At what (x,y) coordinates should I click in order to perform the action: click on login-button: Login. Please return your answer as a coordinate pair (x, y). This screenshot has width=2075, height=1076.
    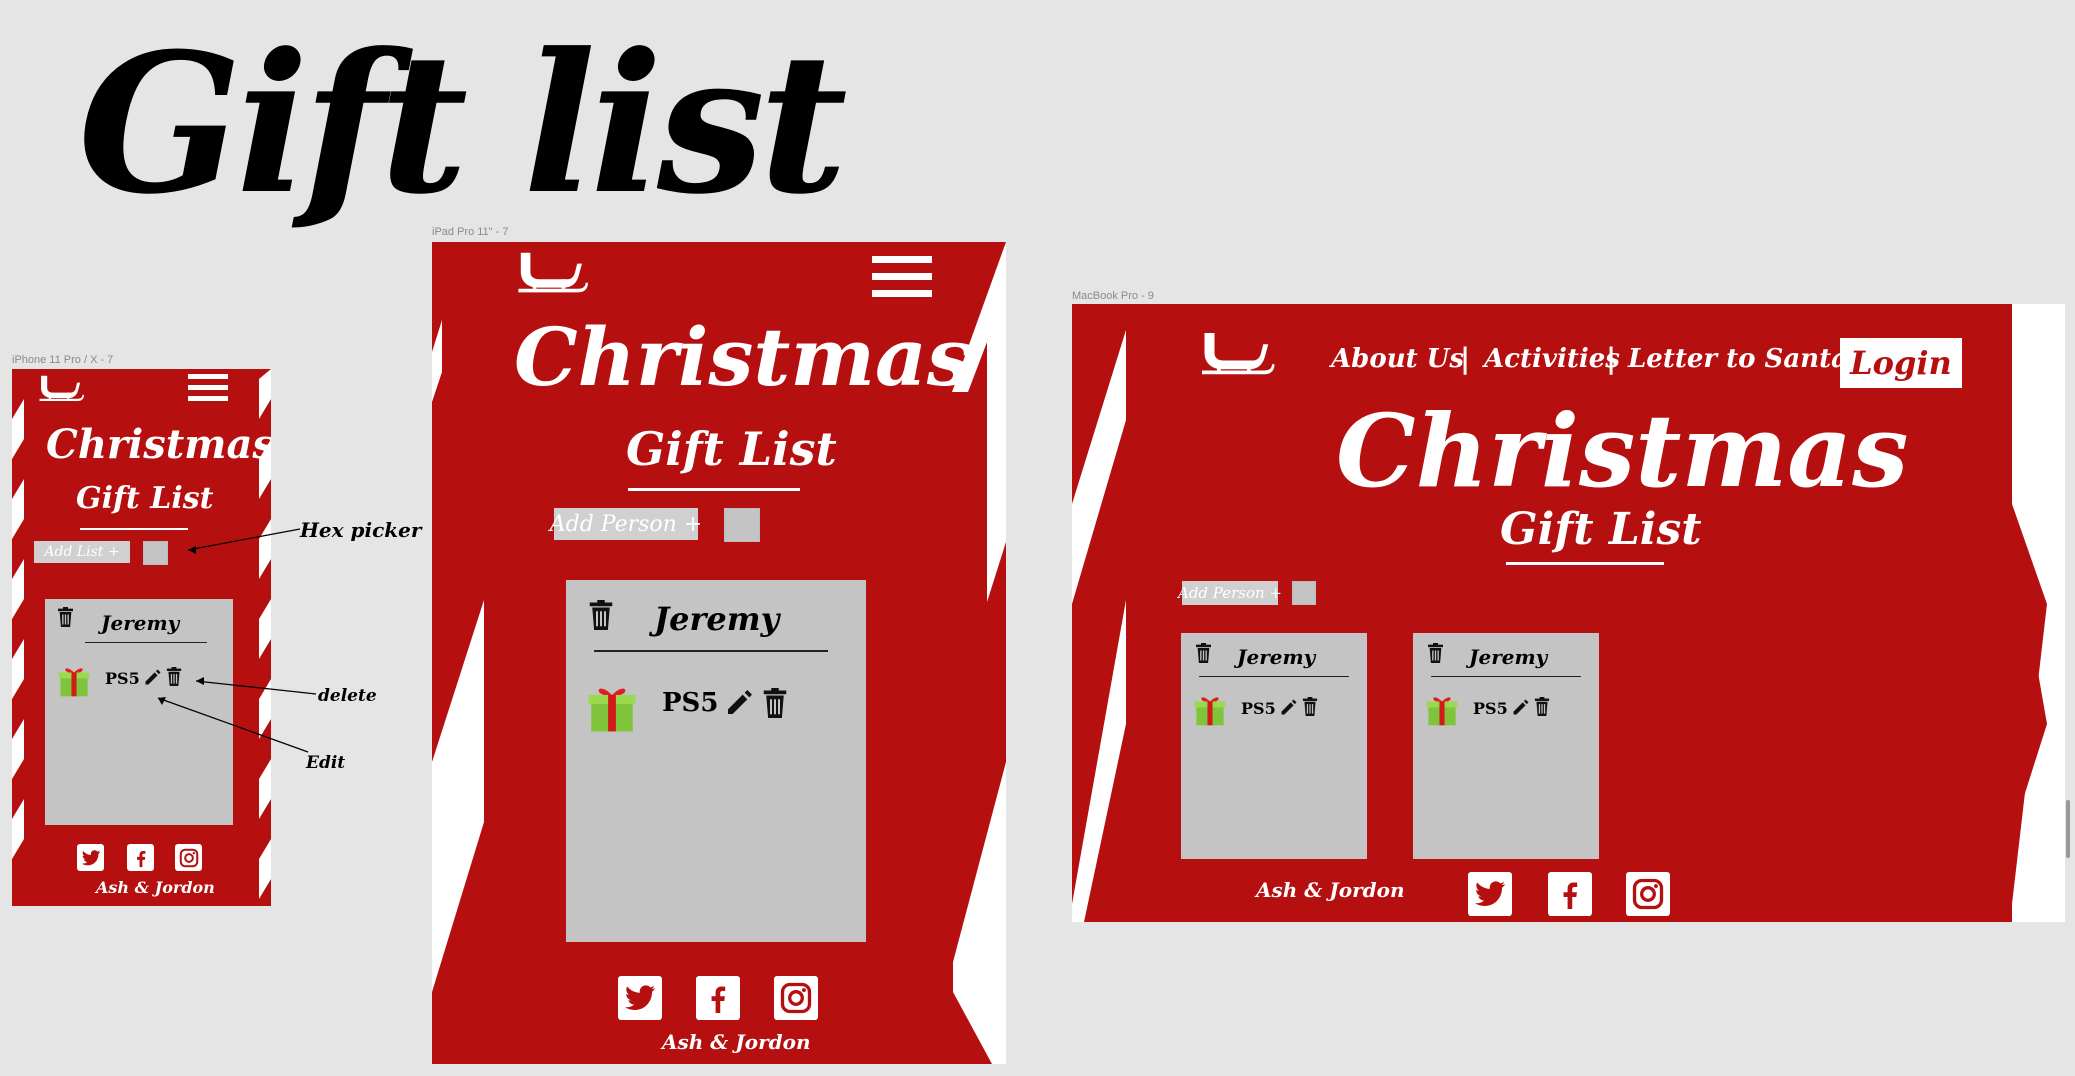
    Looking at the image, I should click on (1901, 363).